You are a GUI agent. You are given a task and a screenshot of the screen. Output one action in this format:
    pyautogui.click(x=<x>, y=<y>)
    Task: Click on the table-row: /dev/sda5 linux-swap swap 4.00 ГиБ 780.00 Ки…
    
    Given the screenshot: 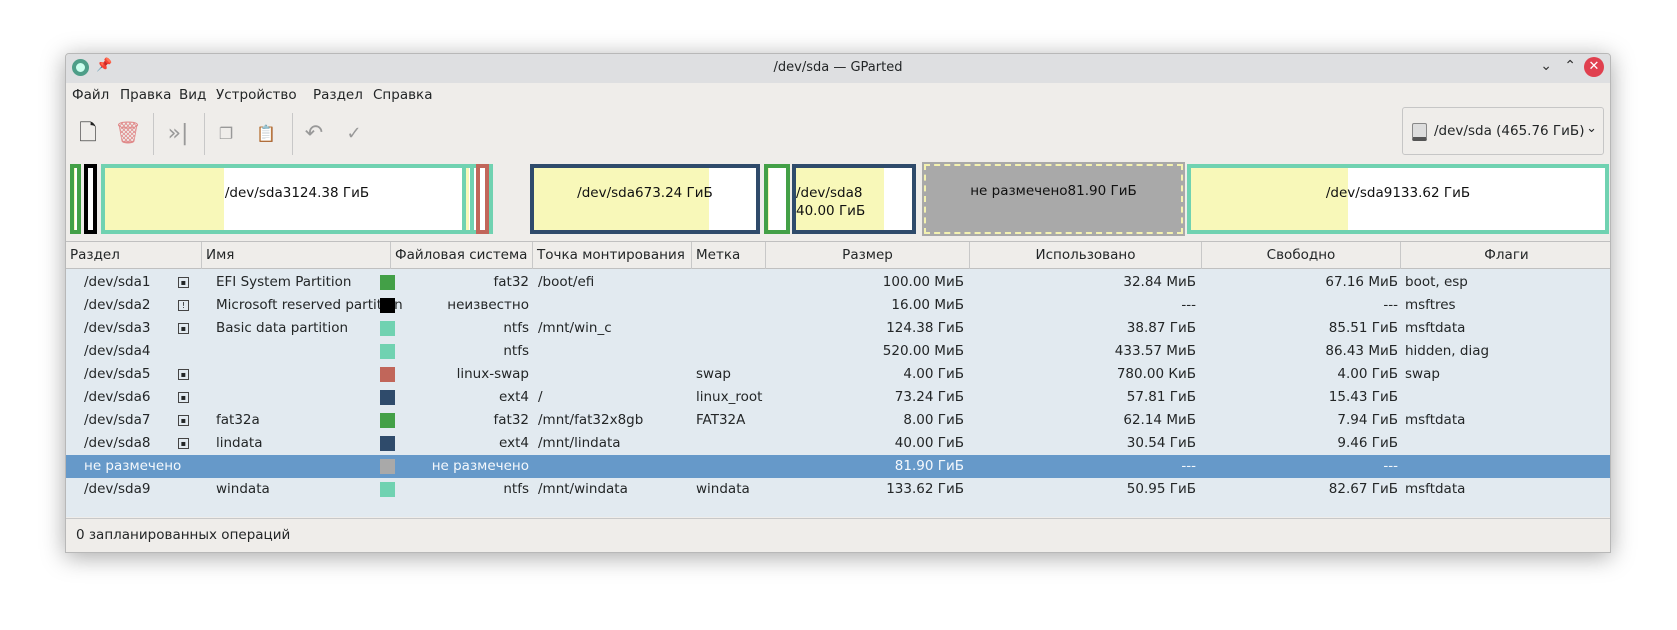 What is the action you would take?
    pyautogui.click(x=838, y=374)
    